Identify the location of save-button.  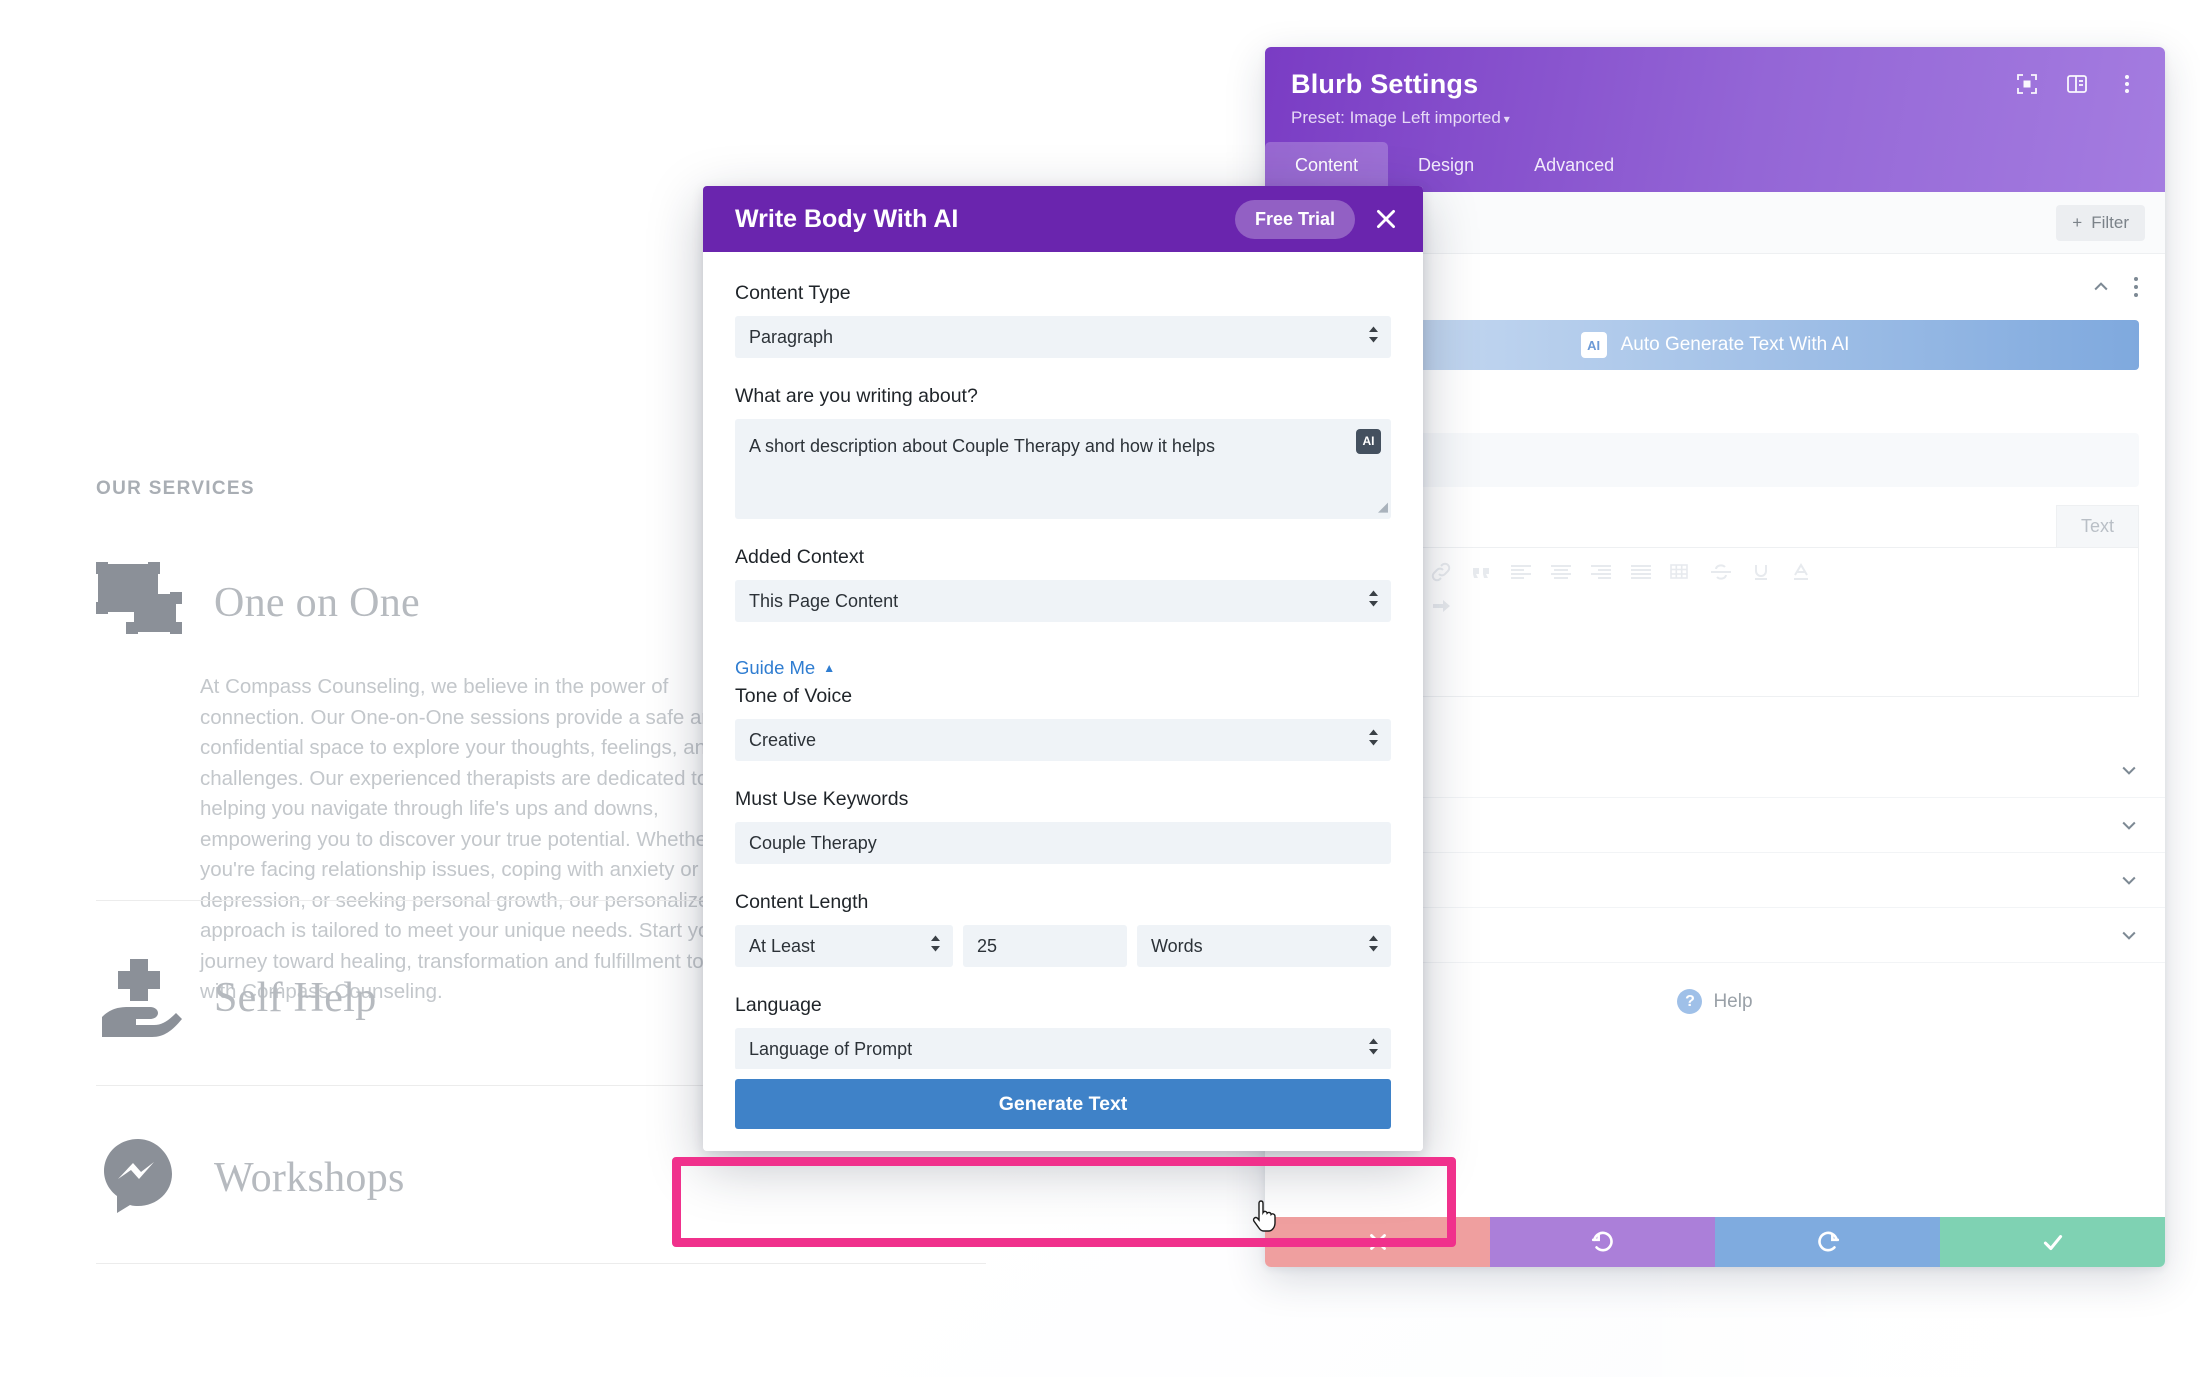
(2052, 1242).